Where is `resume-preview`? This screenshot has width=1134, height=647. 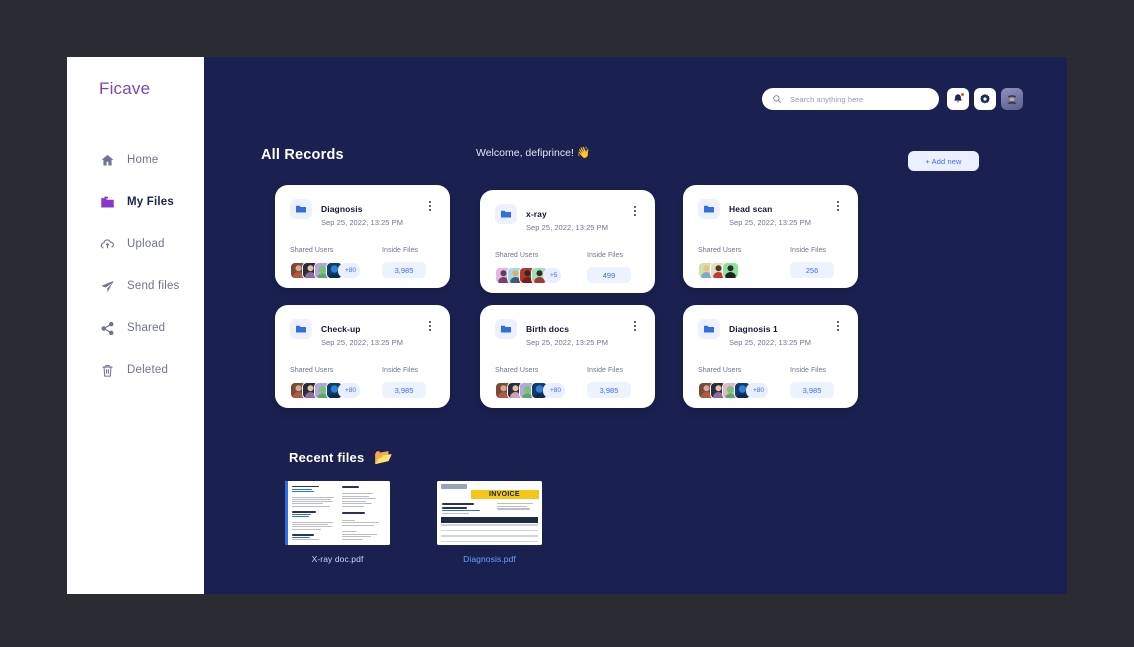 resume-preview is located at coordinates (337, 513).